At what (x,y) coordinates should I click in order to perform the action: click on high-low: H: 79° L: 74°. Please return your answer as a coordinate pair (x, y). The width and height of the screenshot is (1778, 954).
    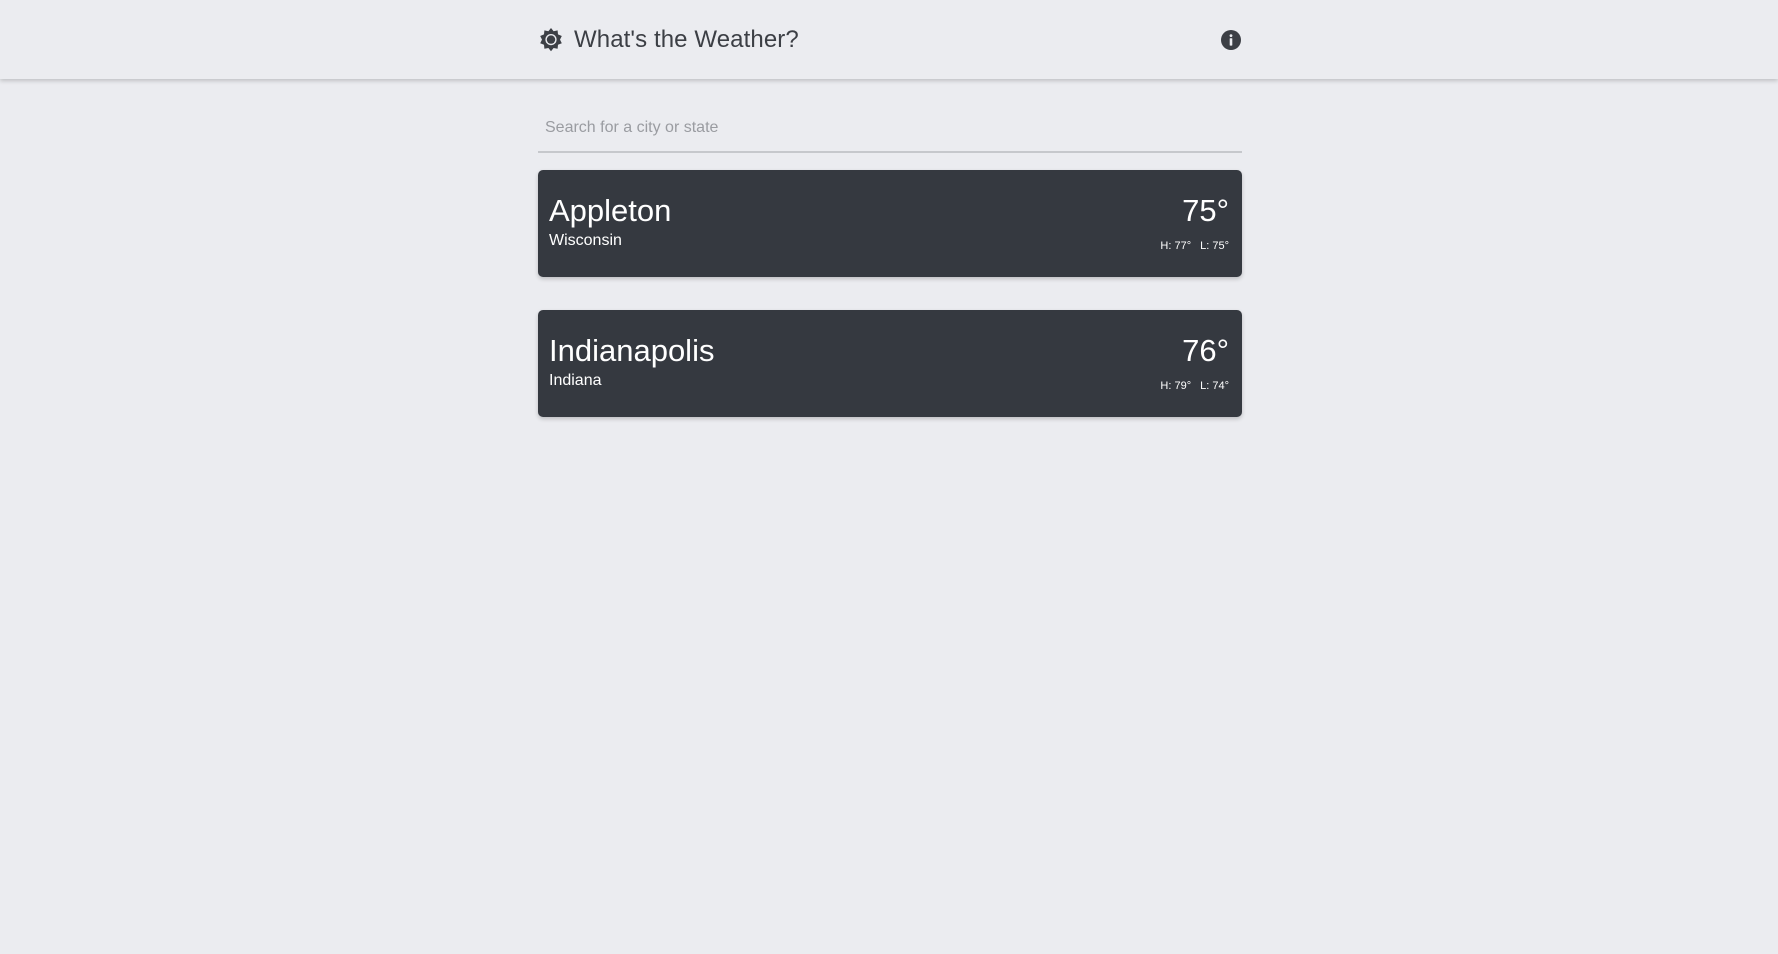
    Looking at the image, I should click on (1194, 386).